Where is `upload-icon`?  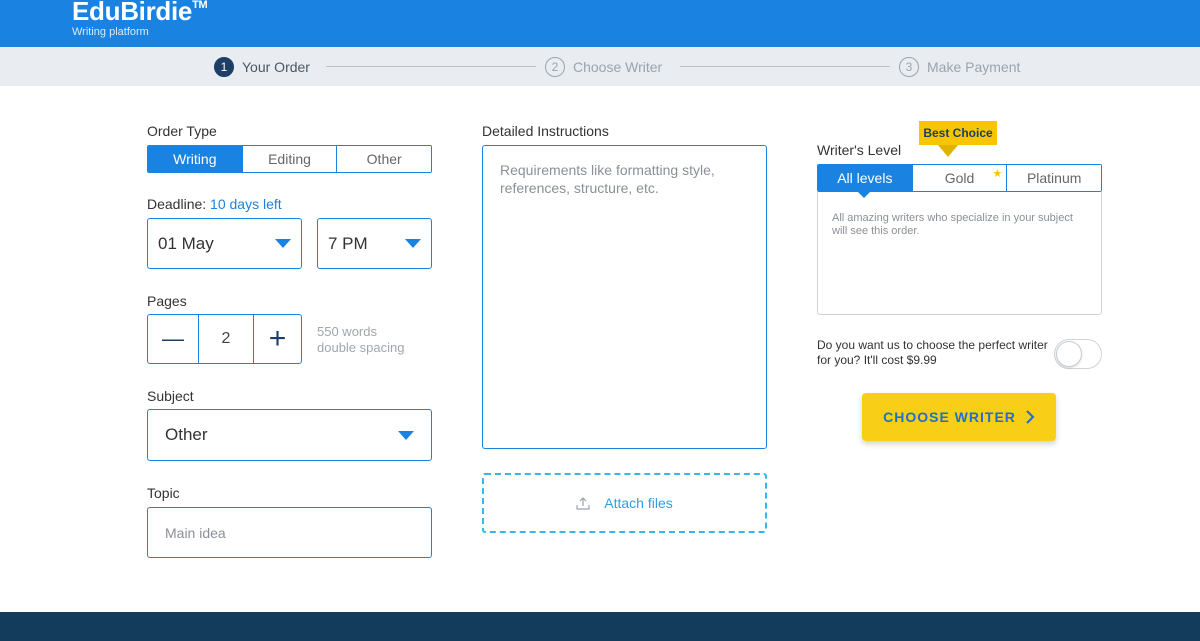 upload-icon is located at coordinates (583, 503).